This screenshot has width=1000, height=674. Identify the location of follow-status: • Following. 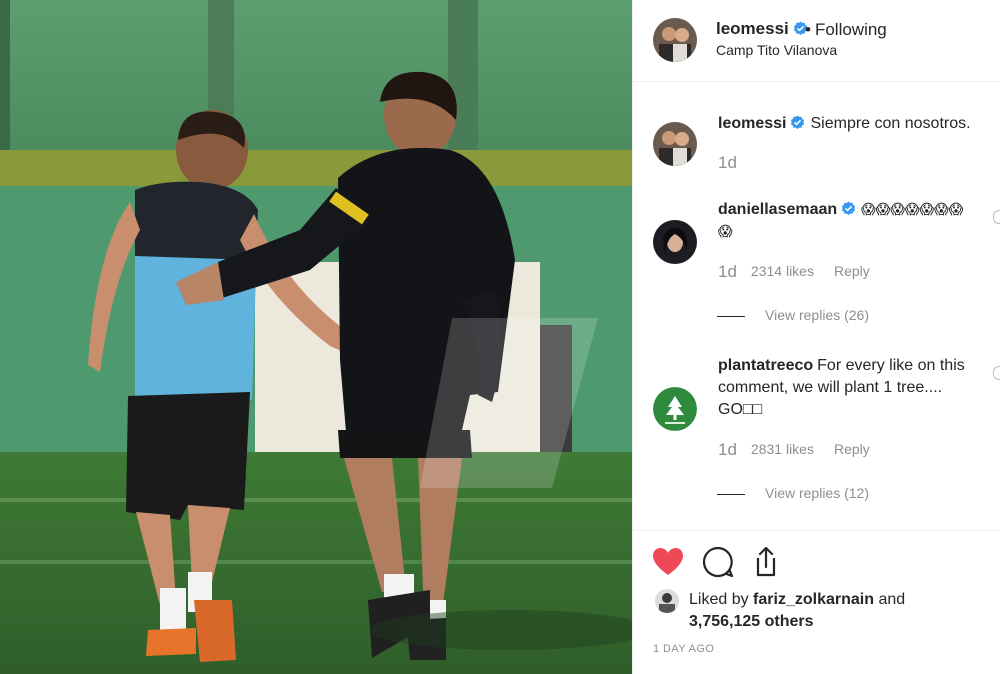
(846, 30).